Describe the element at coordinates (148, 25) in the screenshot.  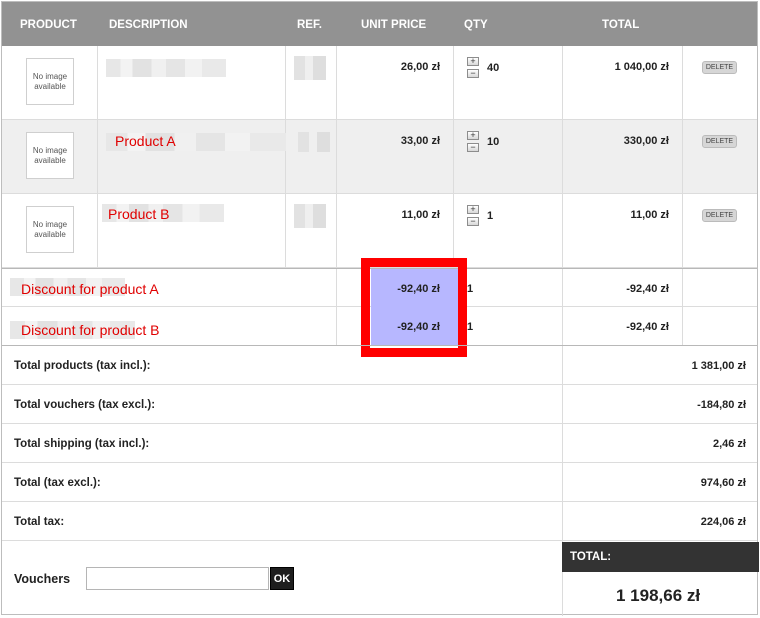
I see `col-description: DESCRIPTION` at that location.